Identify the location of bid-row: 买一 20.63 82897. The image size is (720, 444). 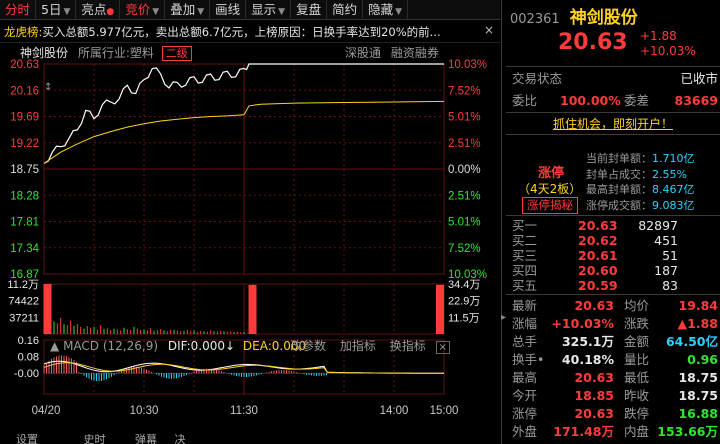
(612, 225).